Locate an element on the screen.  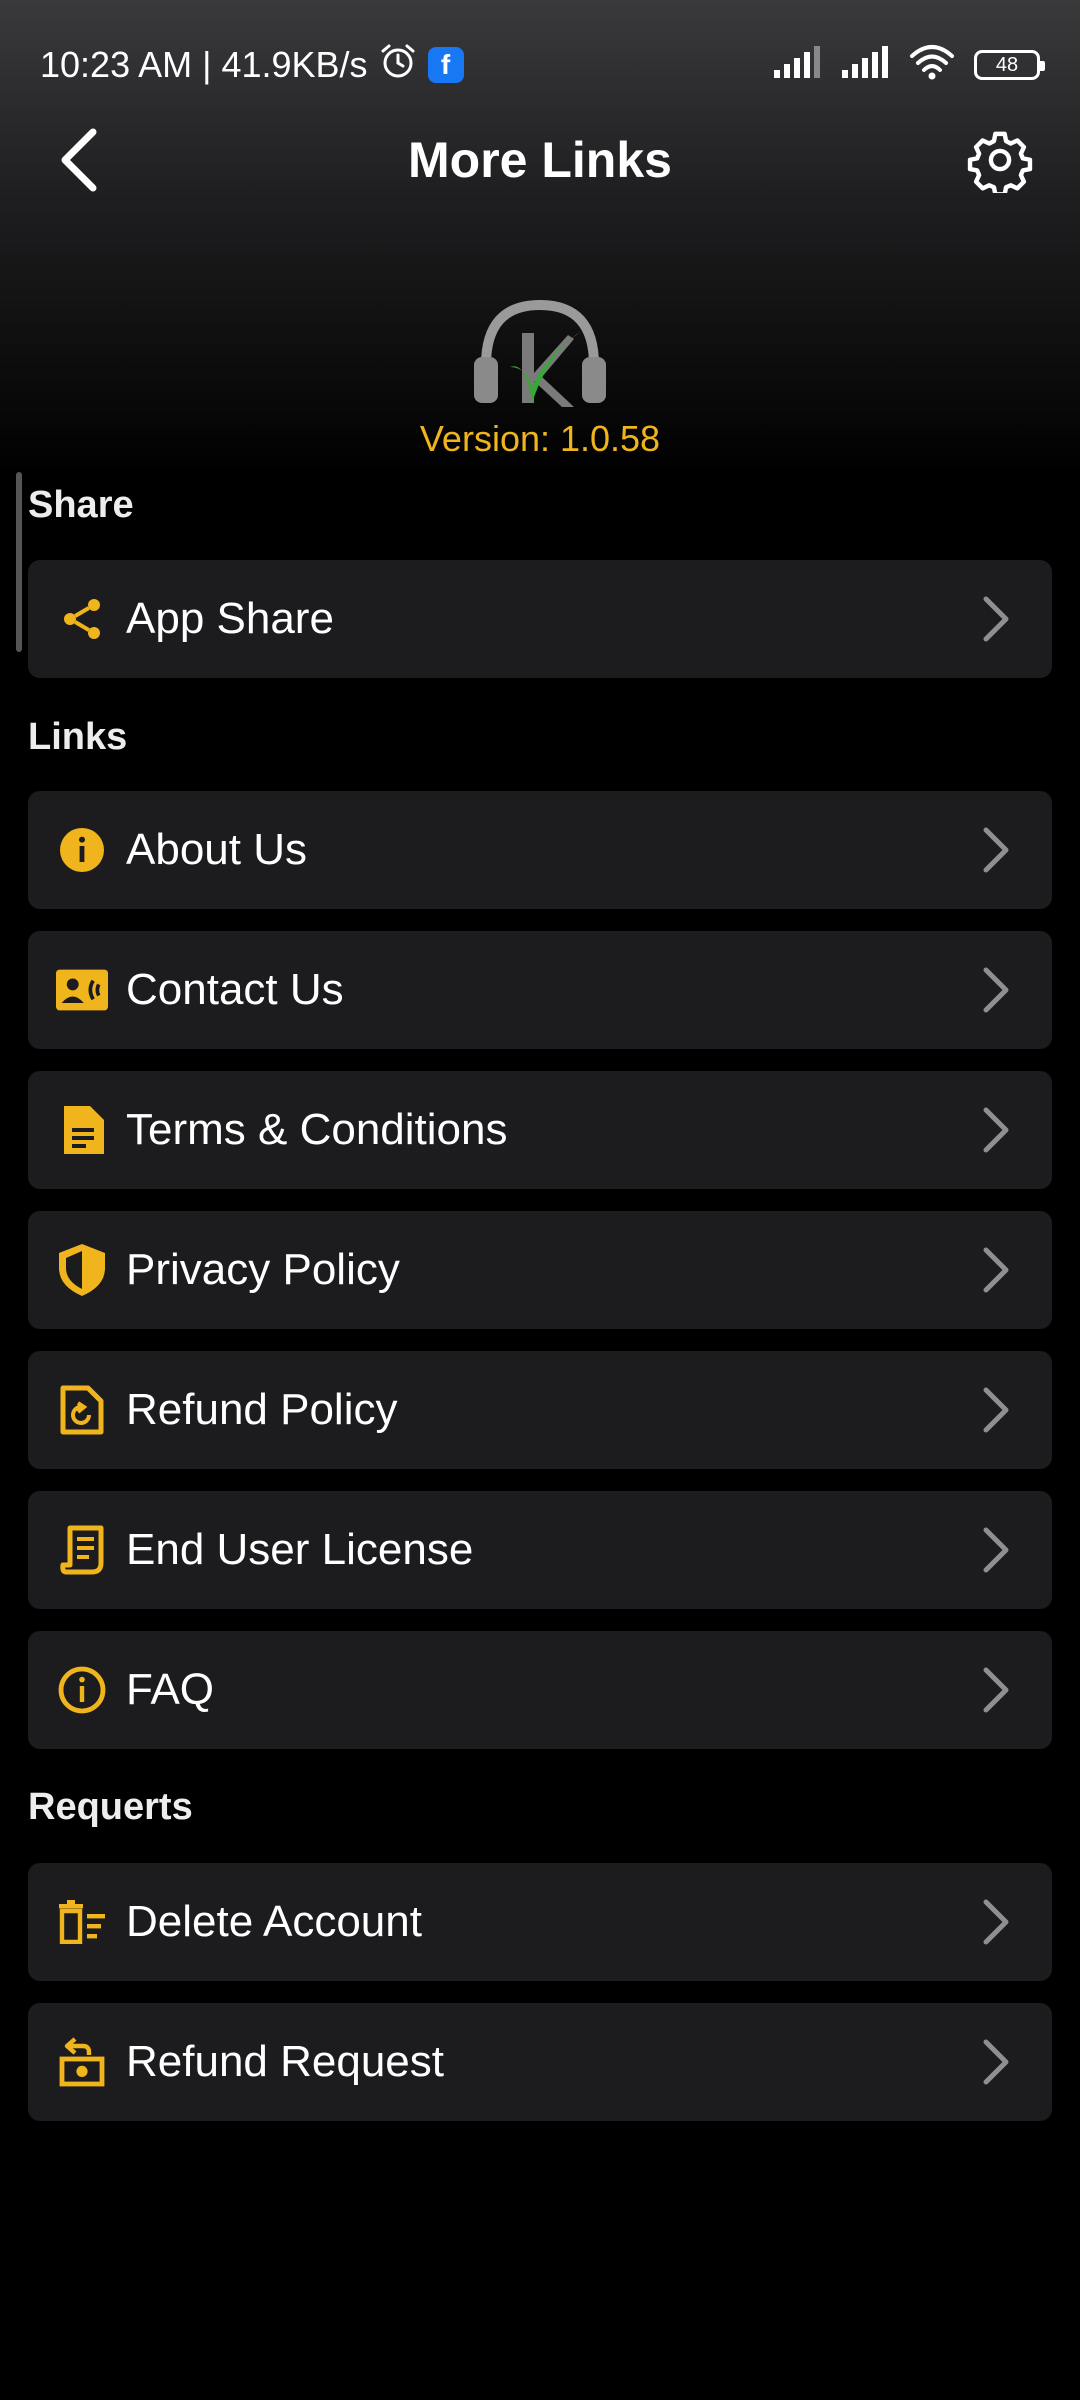
section-label-requests: Requerts is located at coordinates (110, 1807).